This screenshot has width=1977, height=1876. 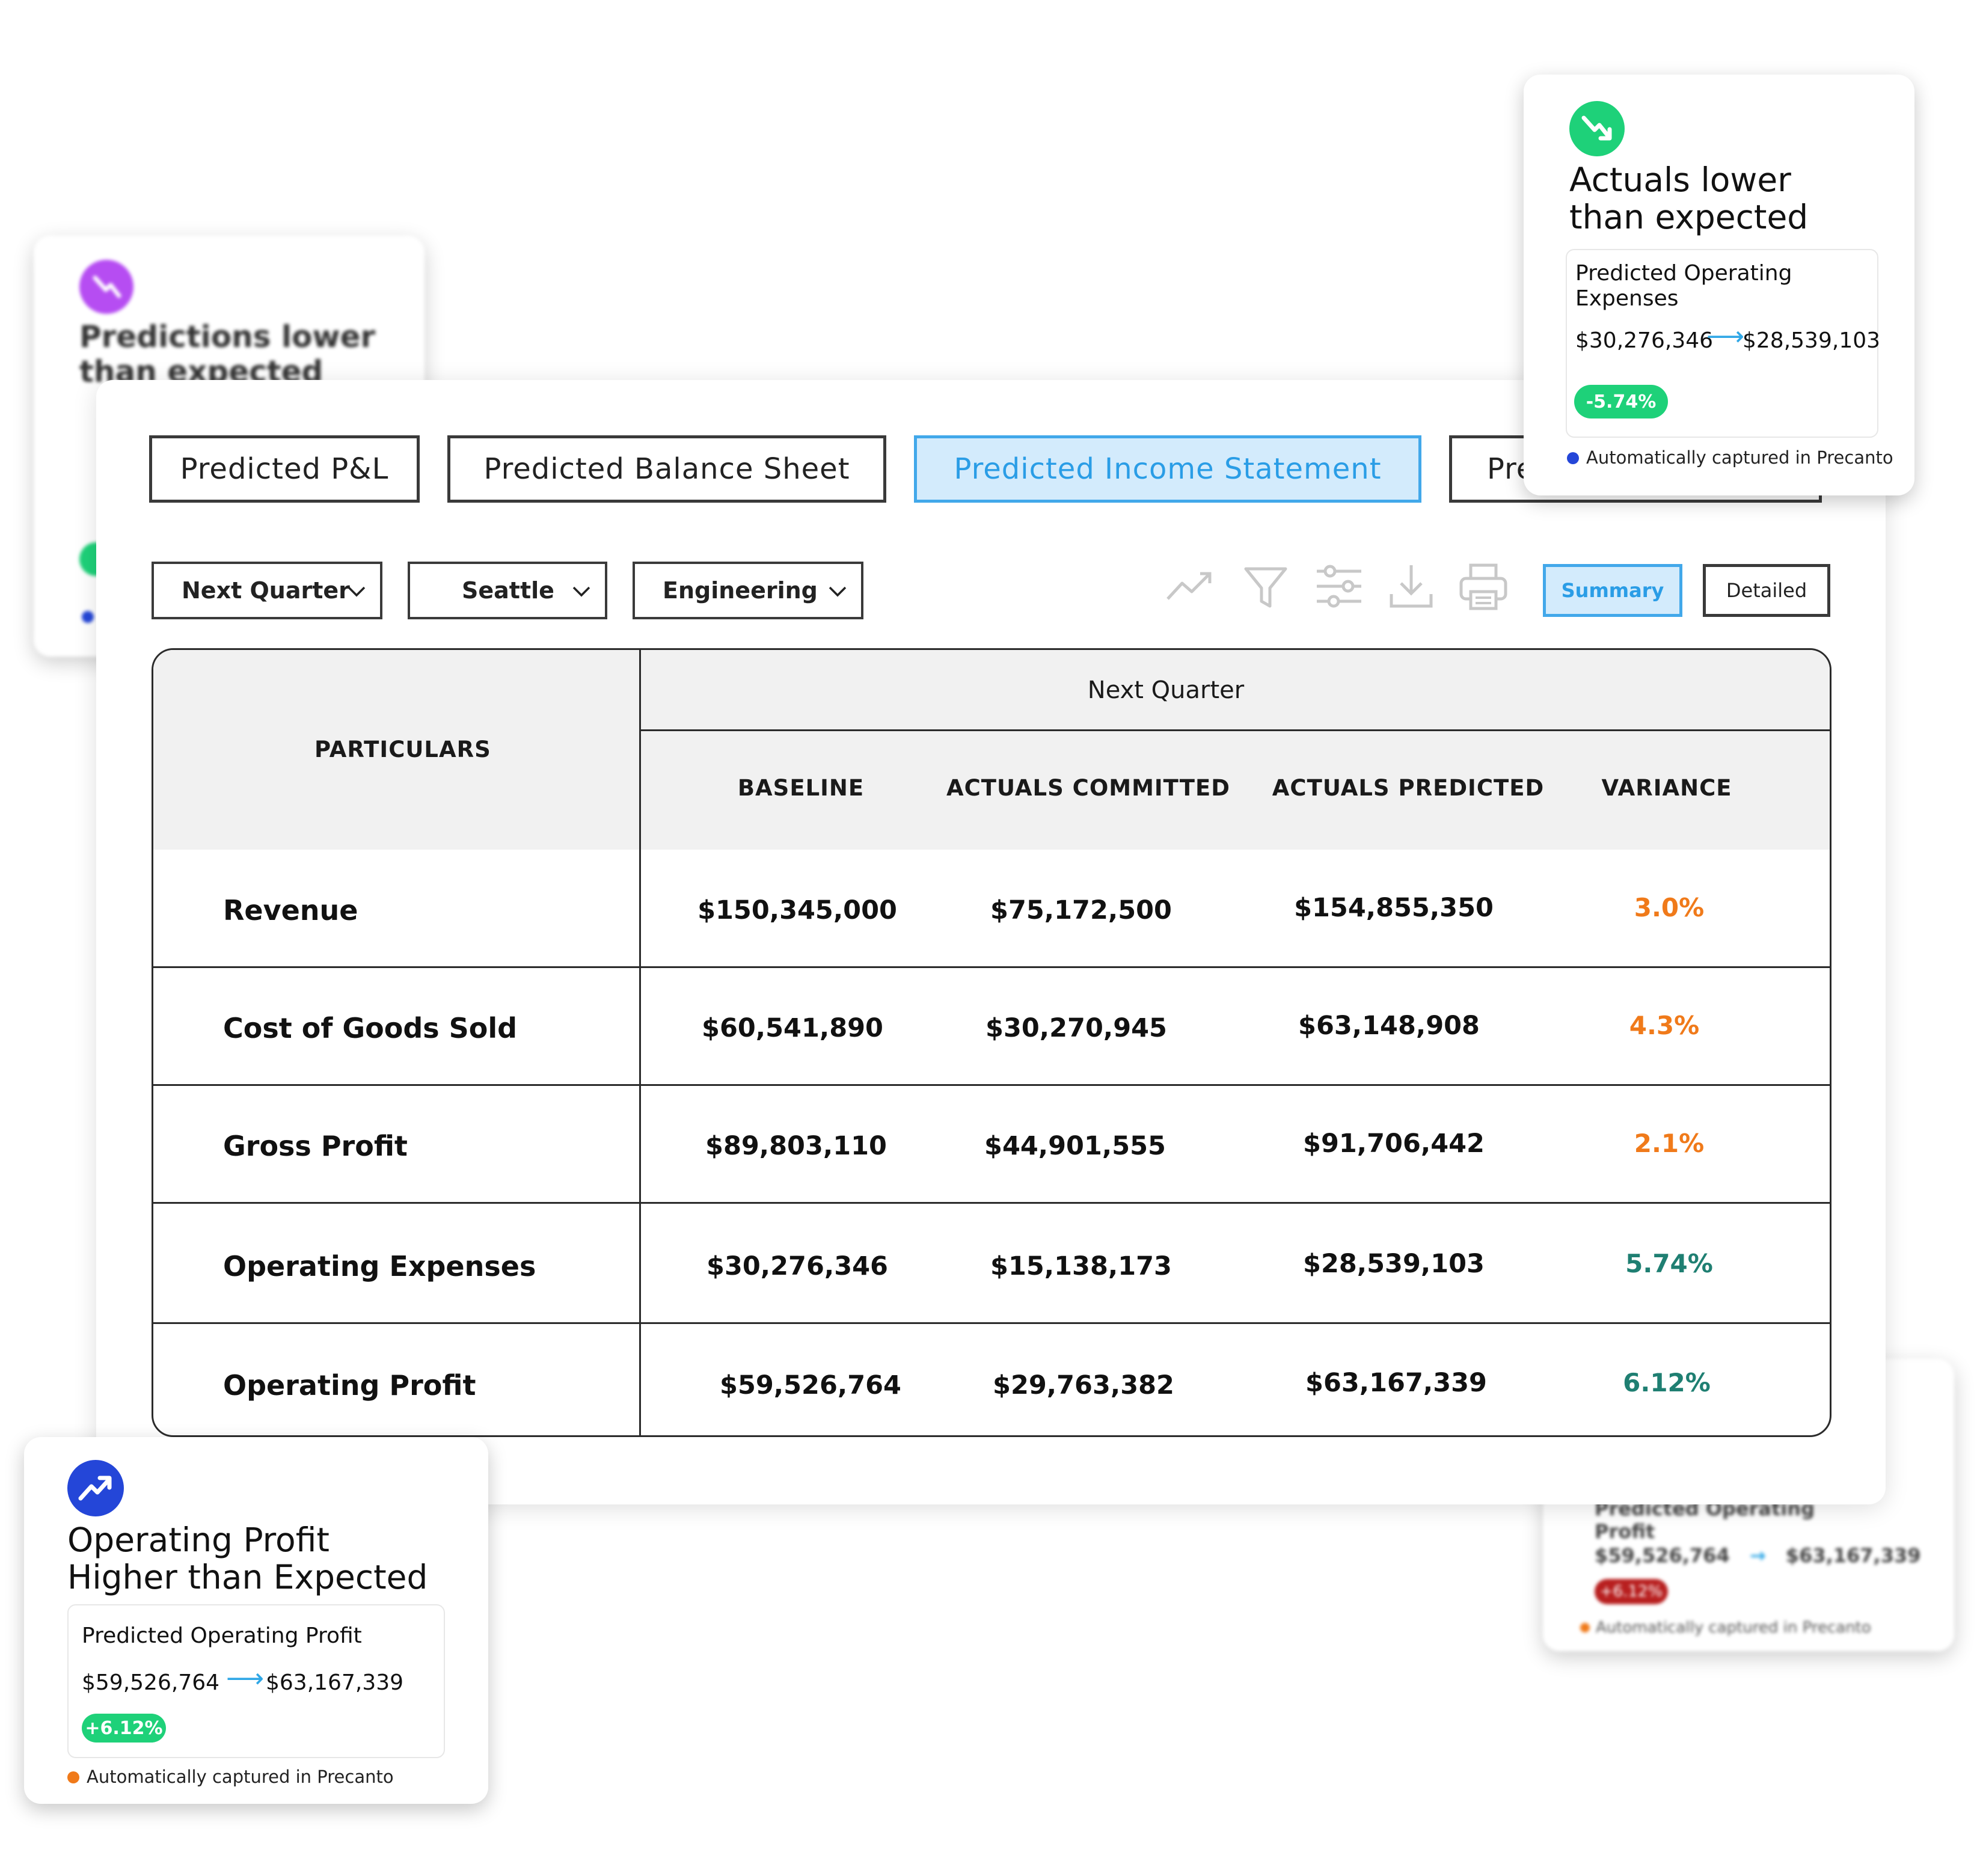 I want to click on tab-predicted-pl: Predicted P&L, so click(x=284, y=469).